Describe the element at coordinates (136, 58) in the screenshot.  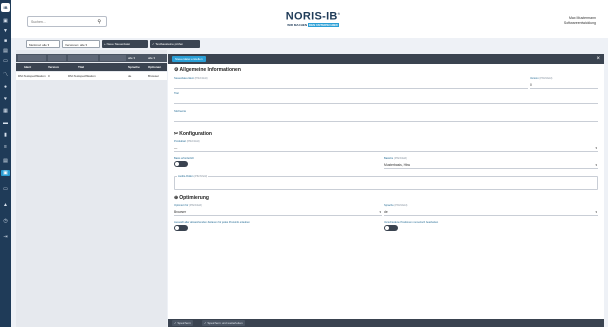
I see `filter-sprache-cell: alle ▾` at that location.